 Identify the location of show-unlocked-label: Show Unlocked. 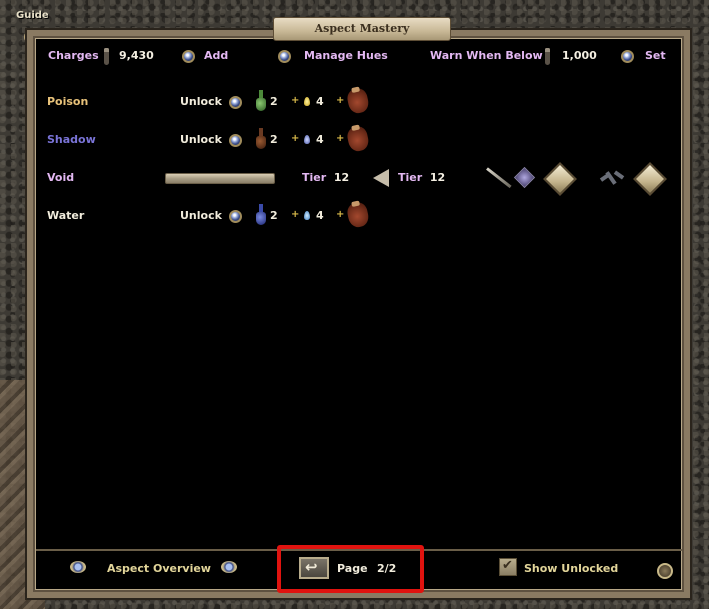
(571, 568).